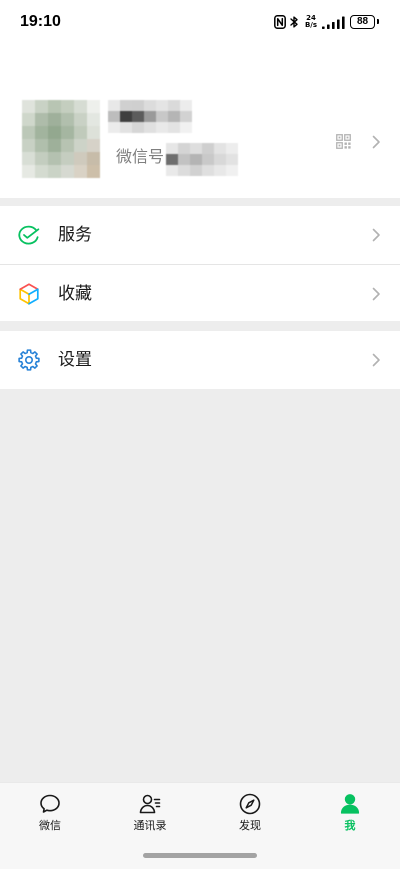 Image resolution: width=400 pixels, height=869 pixels. Describe the element at coordinates (200, 855) in the screenshot. I see `home-indicator` at that location.